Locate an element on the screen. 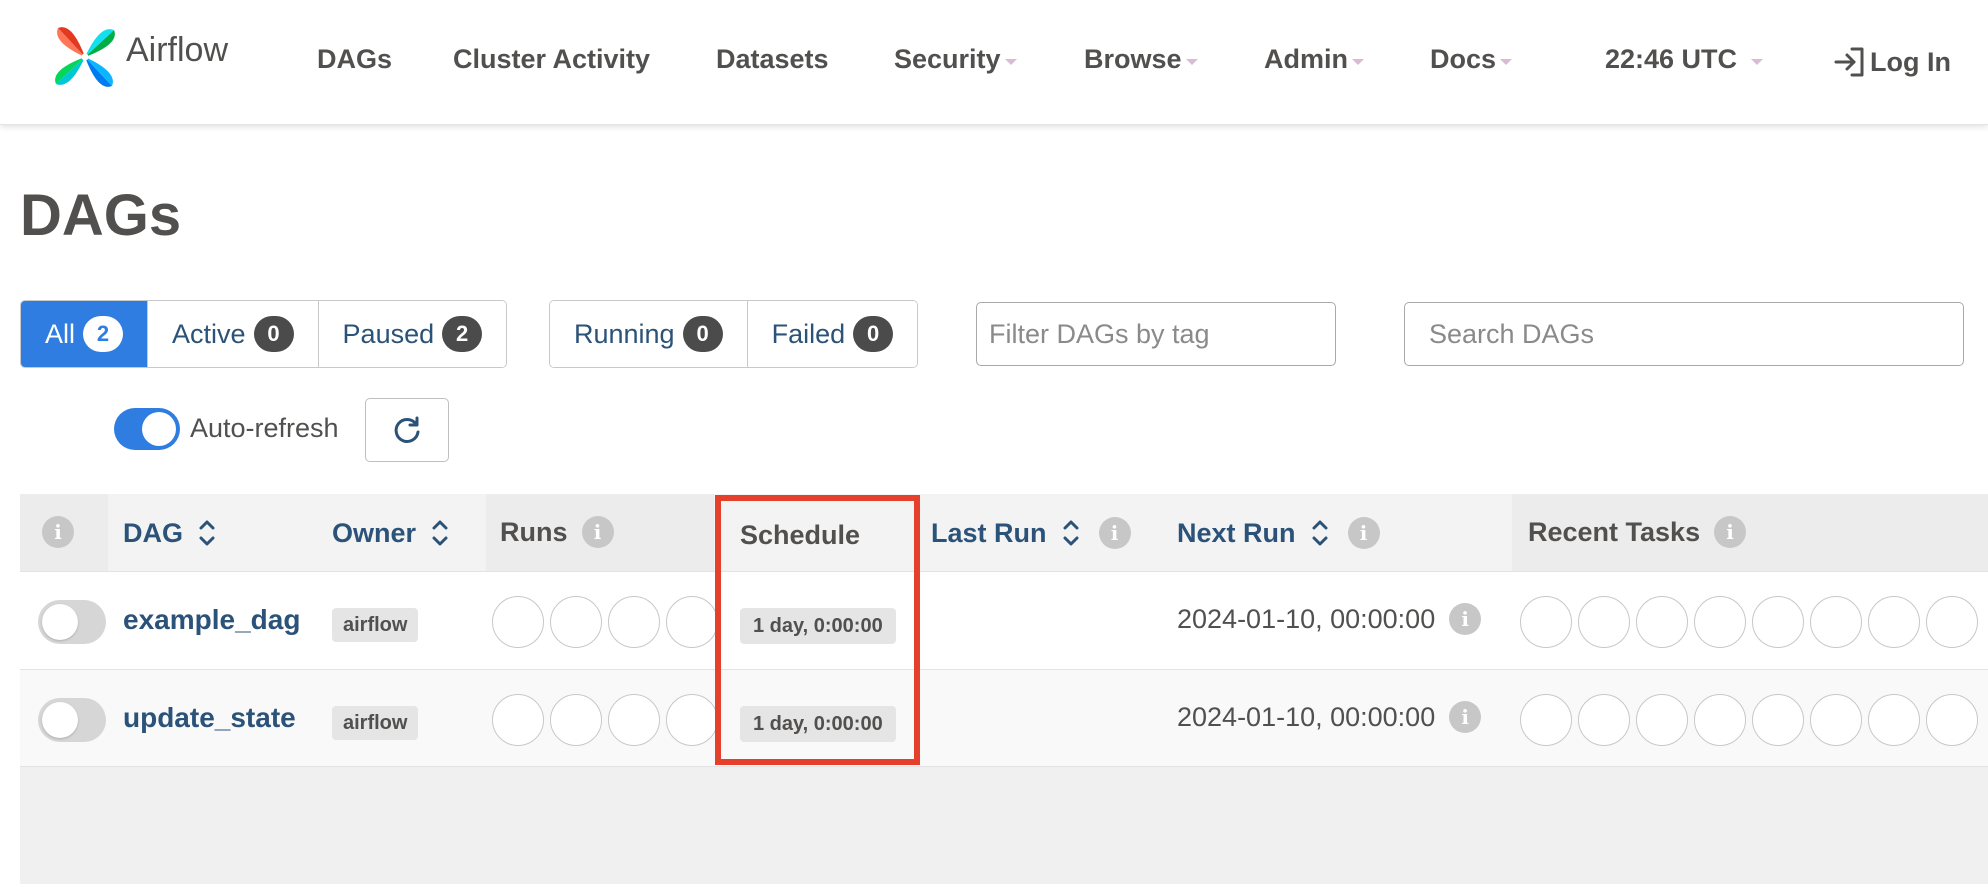 The image size is (1988, 884). nav-security: Security is located at coordinates (955, 59).